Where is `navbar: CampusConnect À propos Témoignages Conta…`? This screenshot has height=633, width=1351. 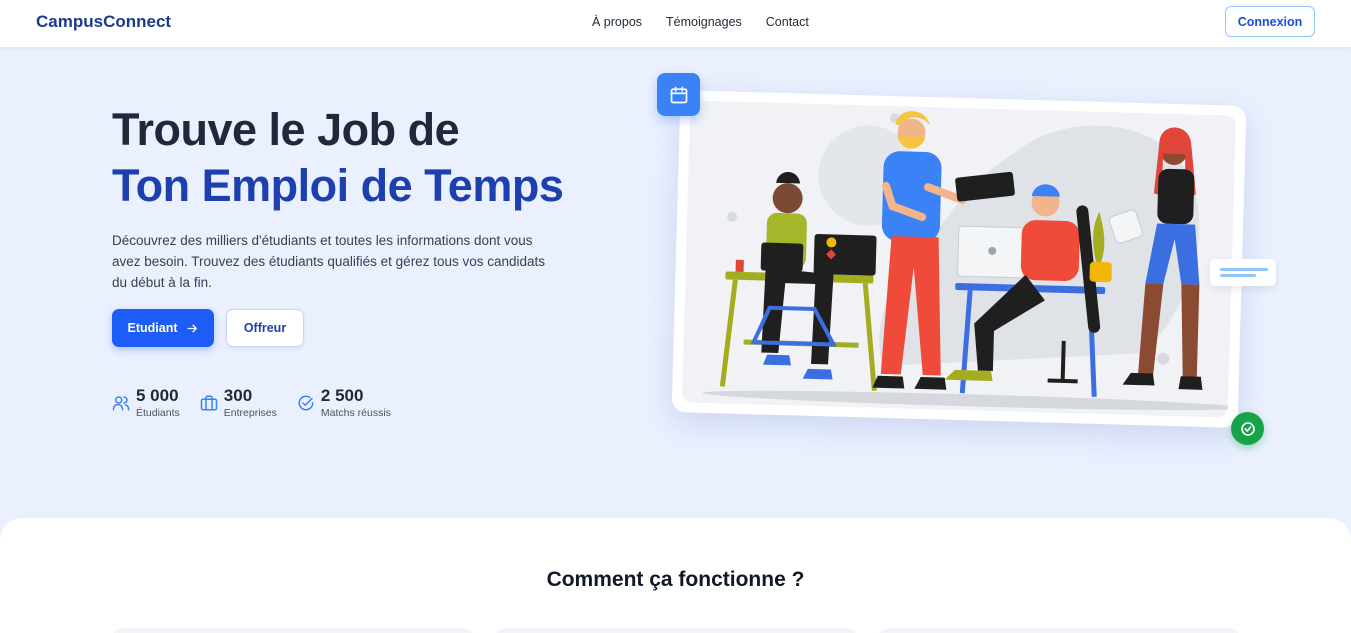
navbar: CampusConnect À propos Témoignages Conta… is located at coordinates (675, 24).